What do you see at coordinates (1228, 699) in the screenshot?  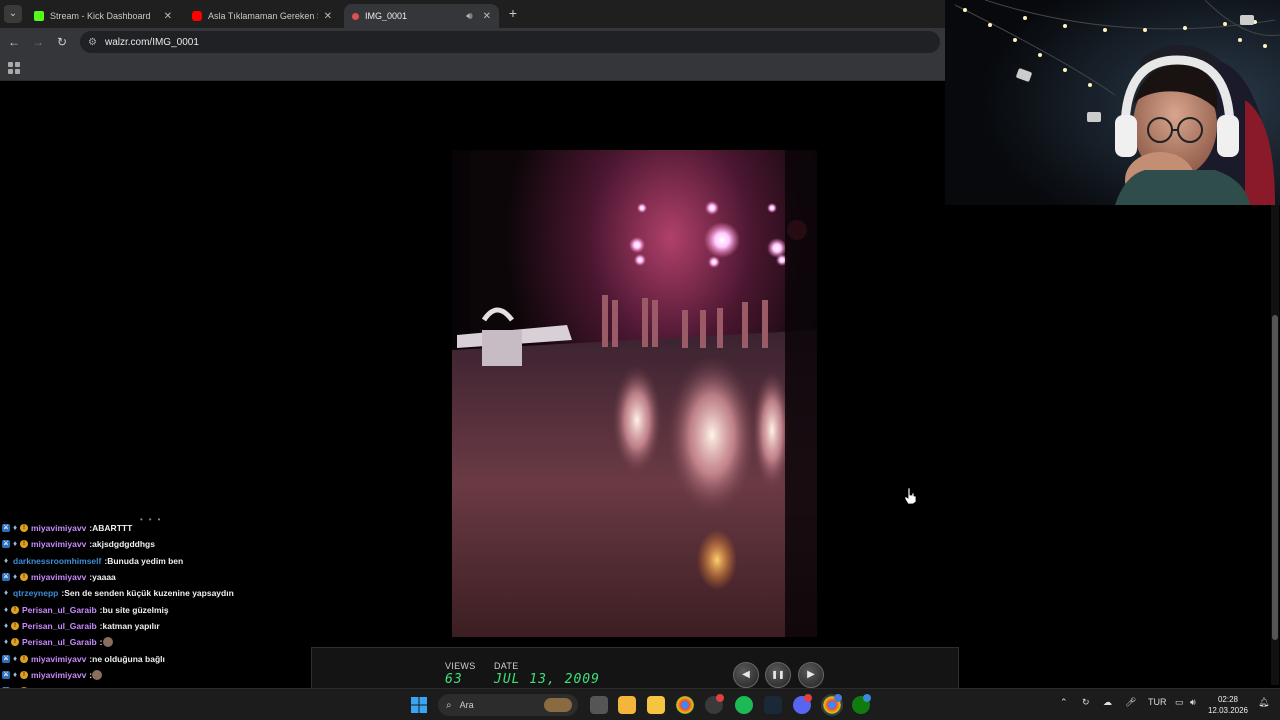 I see `clock-time: 02:28` at bounding box center [1228, 699].